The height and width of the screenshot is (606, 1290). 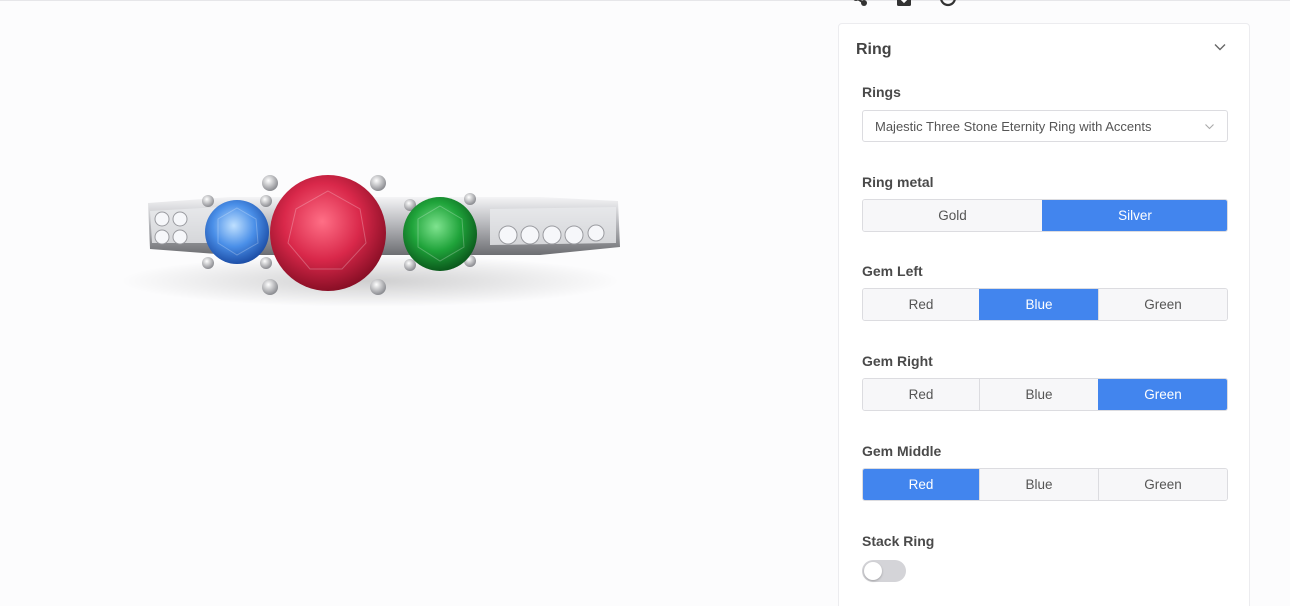 I want to click on gem-right-label: Gem Right, so click(x=897, y=361).